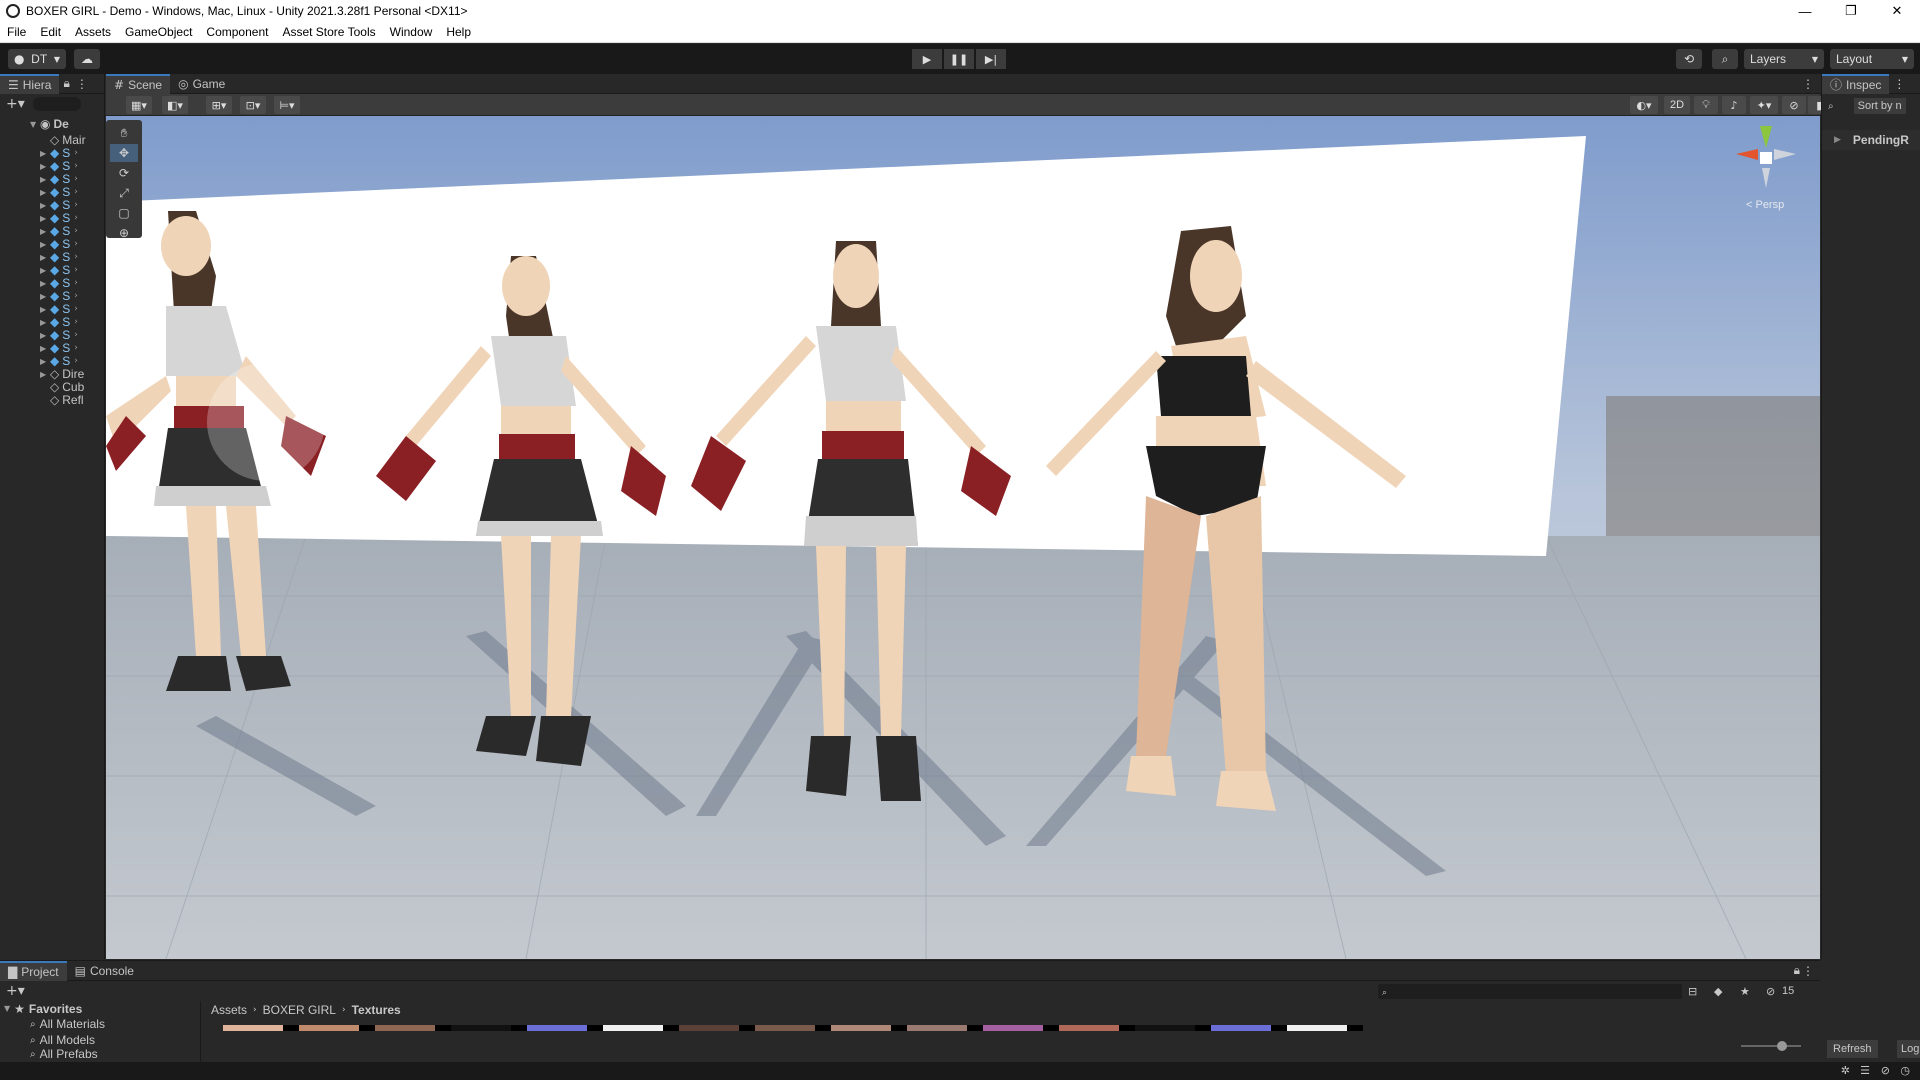 The height and width of the screenshot is (1080, 1920). What do you see at coordinates (328, 32) in the screenshot?
I see `menu-asset-store-tools: Asset Store Tools` at bounding box center [328, 32].